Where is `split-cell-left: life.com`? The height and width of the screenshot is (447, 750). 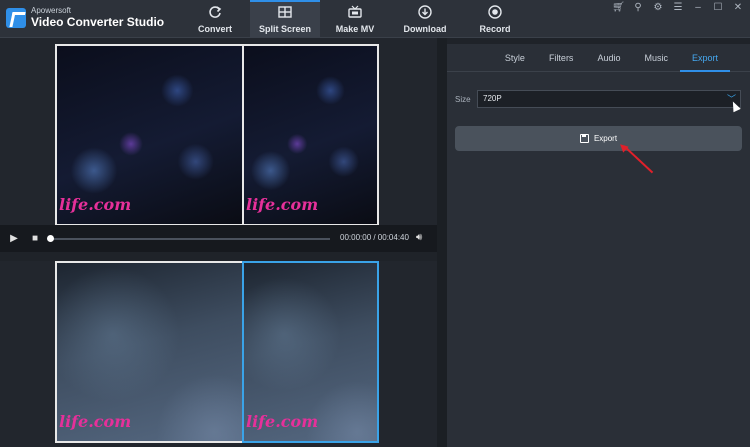
split-cell-left: life.com is located at coordinates (149, 135).